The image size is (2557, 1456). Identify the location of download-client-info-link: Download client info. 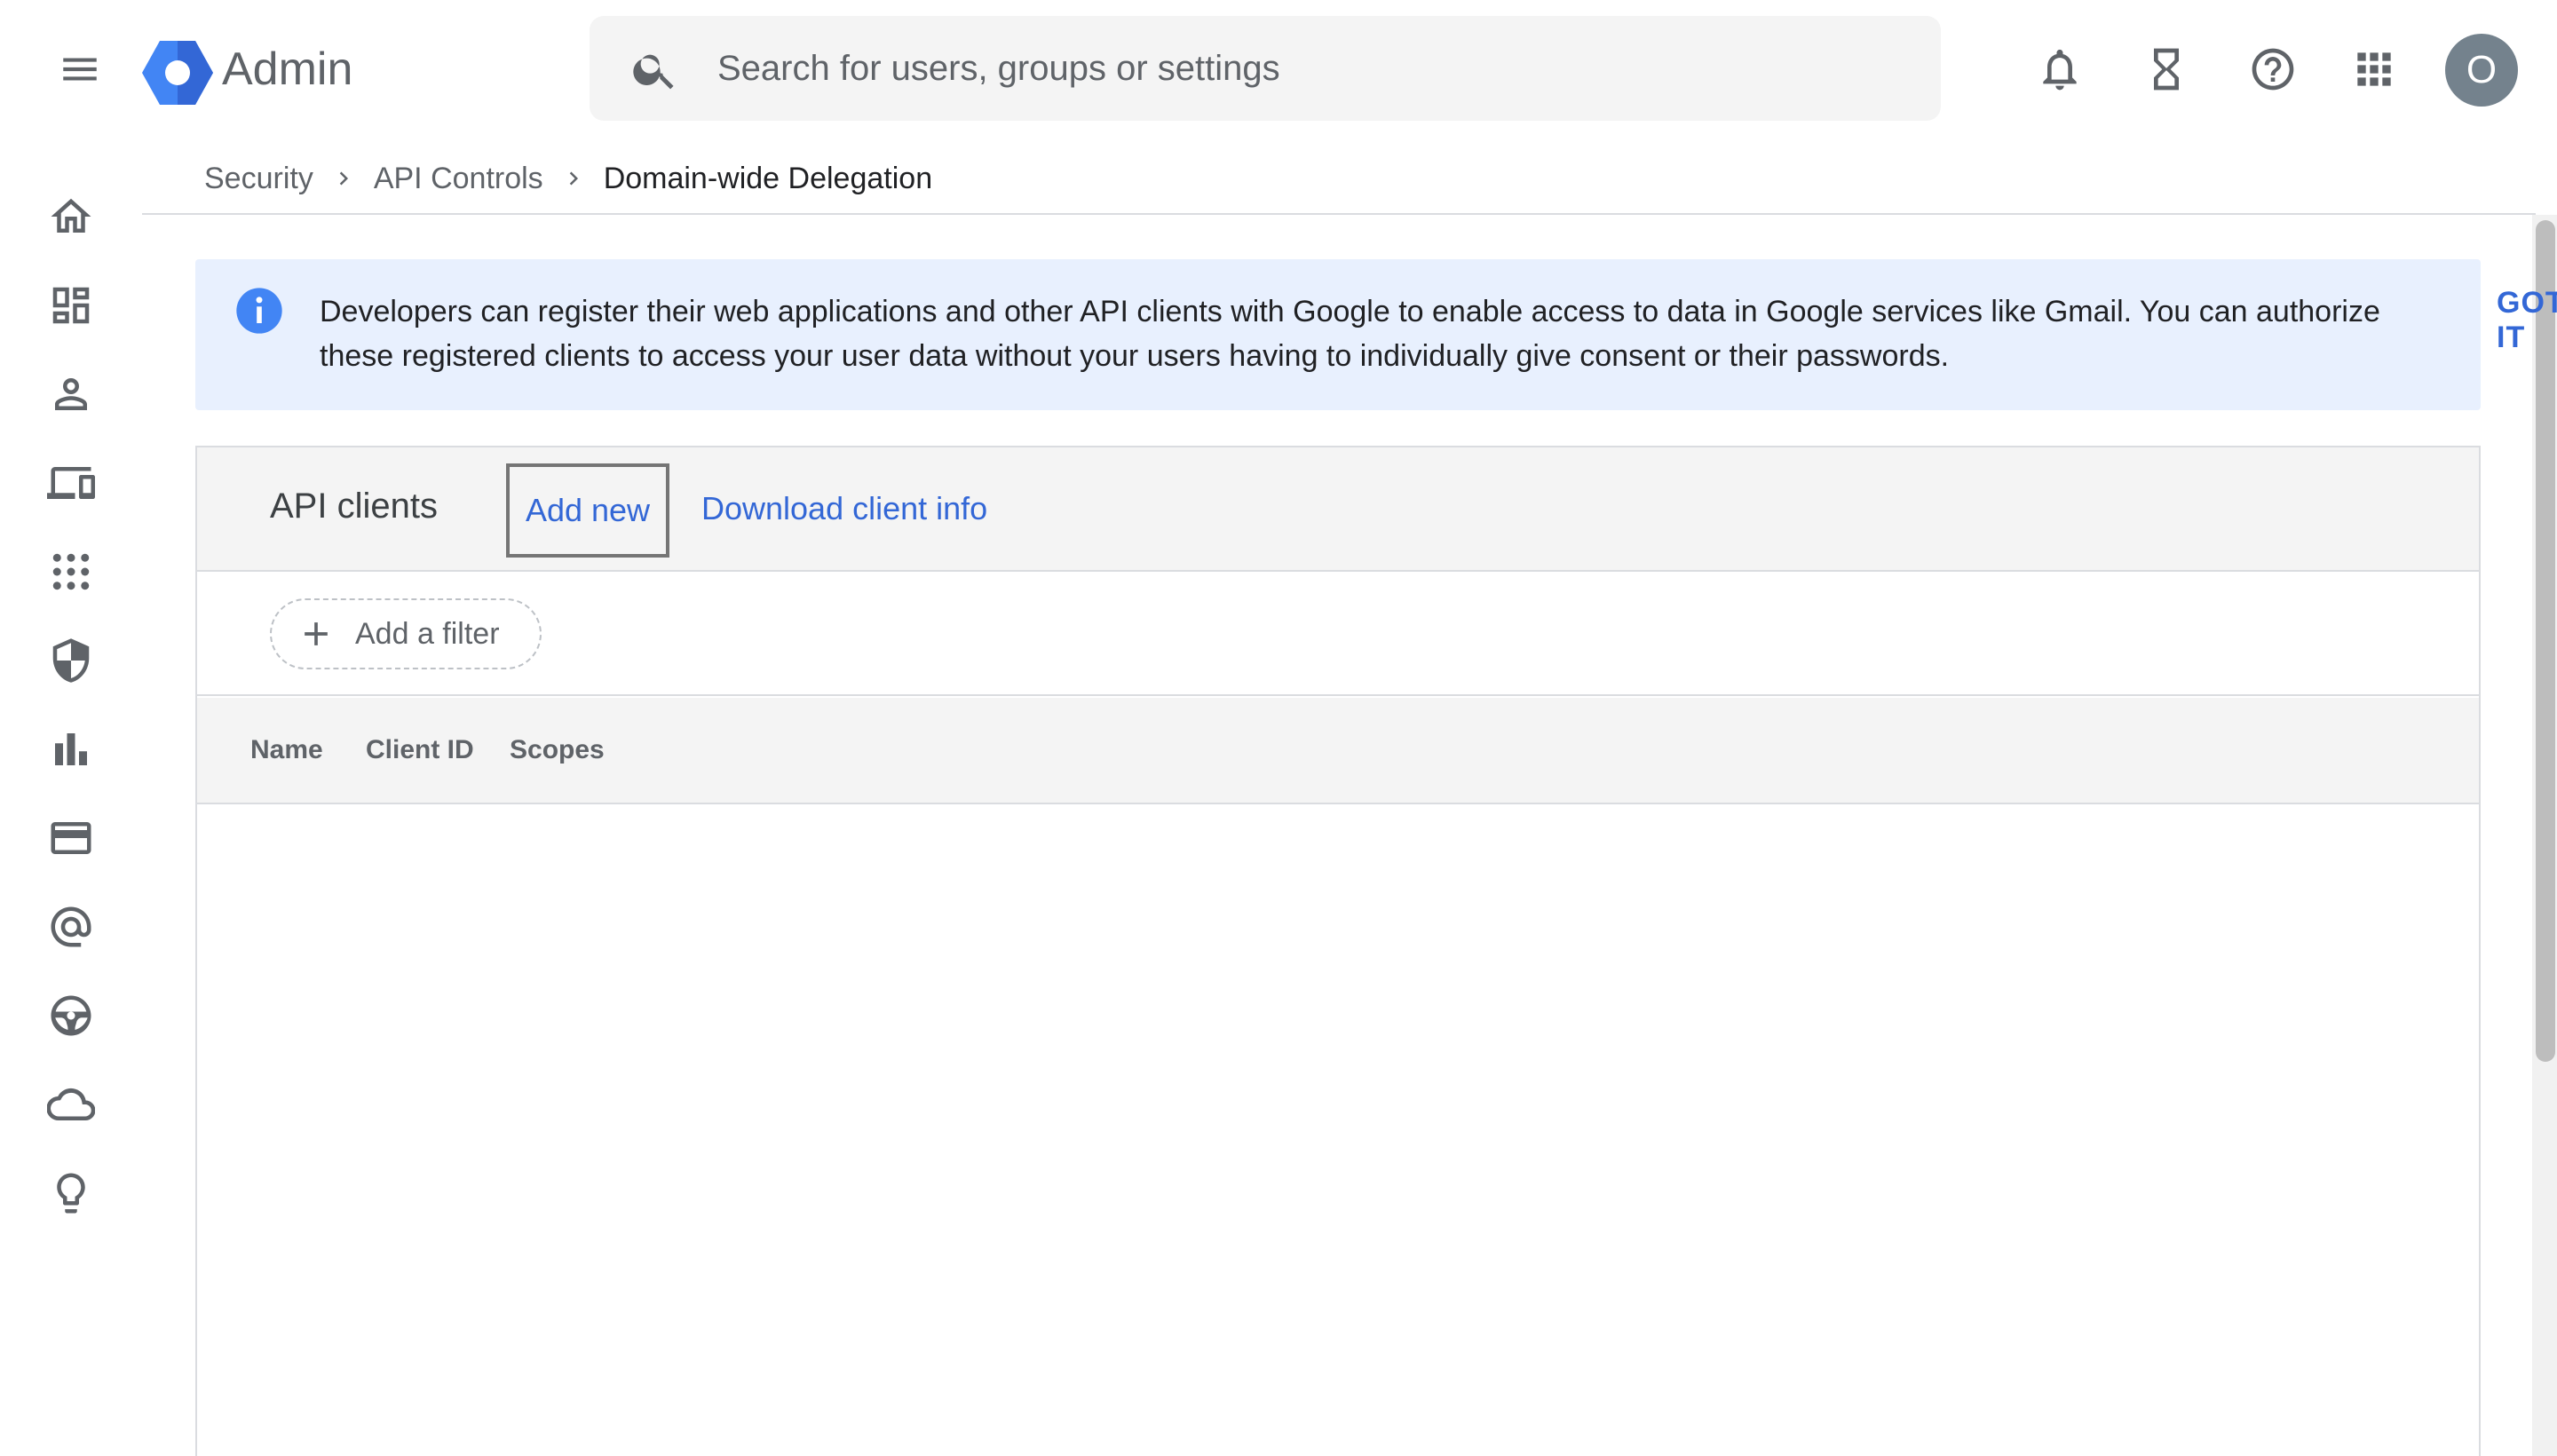
(844, 508).